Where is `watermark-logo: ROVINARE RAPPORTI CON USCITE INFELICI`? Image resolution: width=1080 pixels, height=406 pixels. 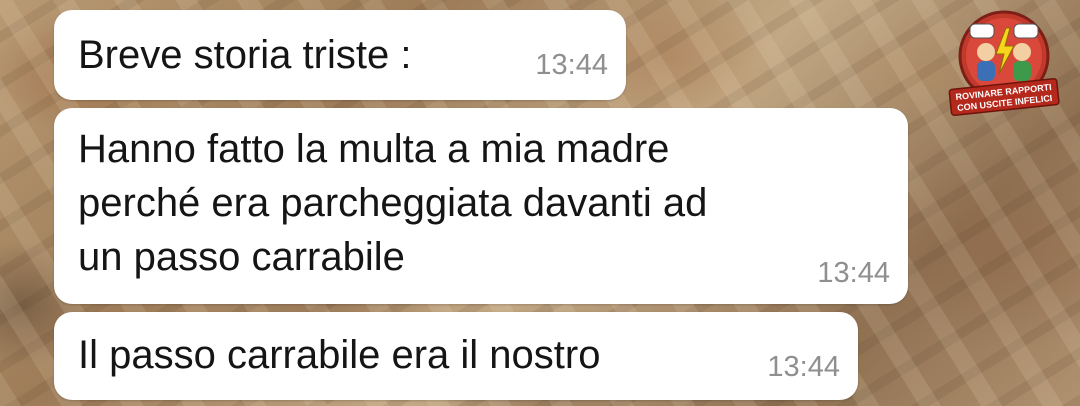
watermark-logo: ROVINARE RAPPORTI CON USCITE INFELICI is located at coordinates (1004, 63).